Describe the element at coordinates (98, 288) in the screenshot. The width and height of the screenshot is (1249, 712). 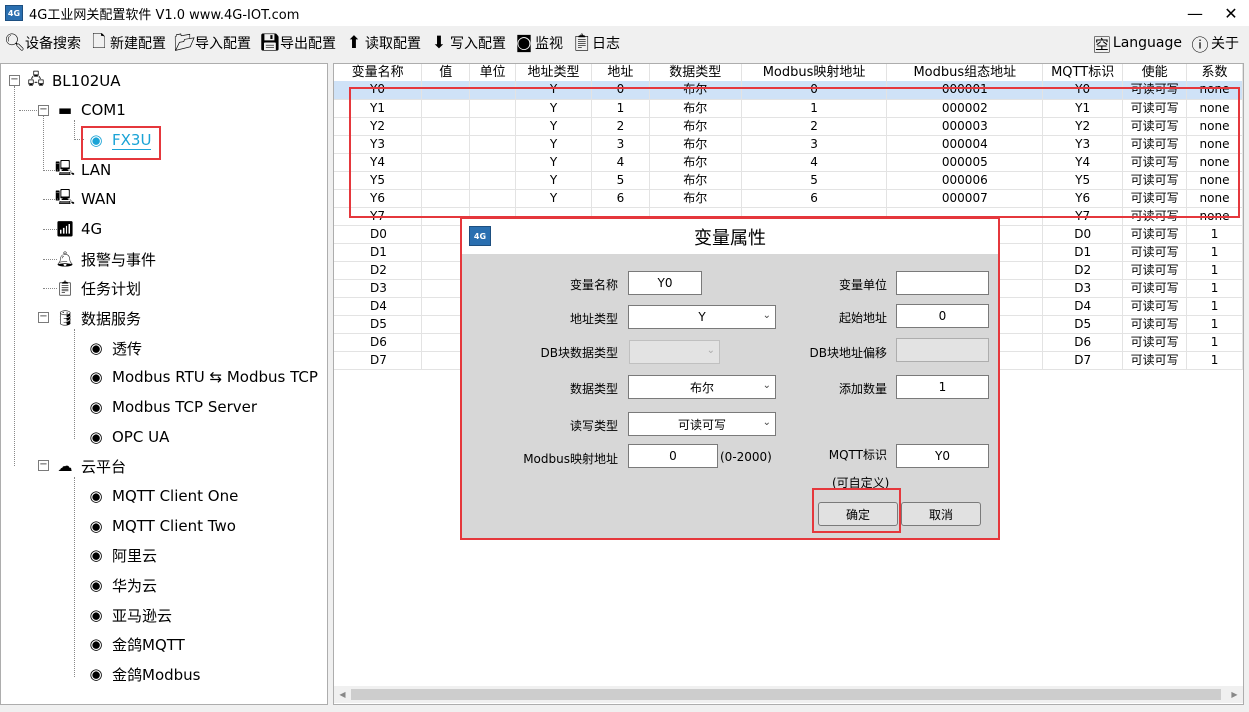
I see `tree-node-task: 📋︎ 任务计划` at that location.